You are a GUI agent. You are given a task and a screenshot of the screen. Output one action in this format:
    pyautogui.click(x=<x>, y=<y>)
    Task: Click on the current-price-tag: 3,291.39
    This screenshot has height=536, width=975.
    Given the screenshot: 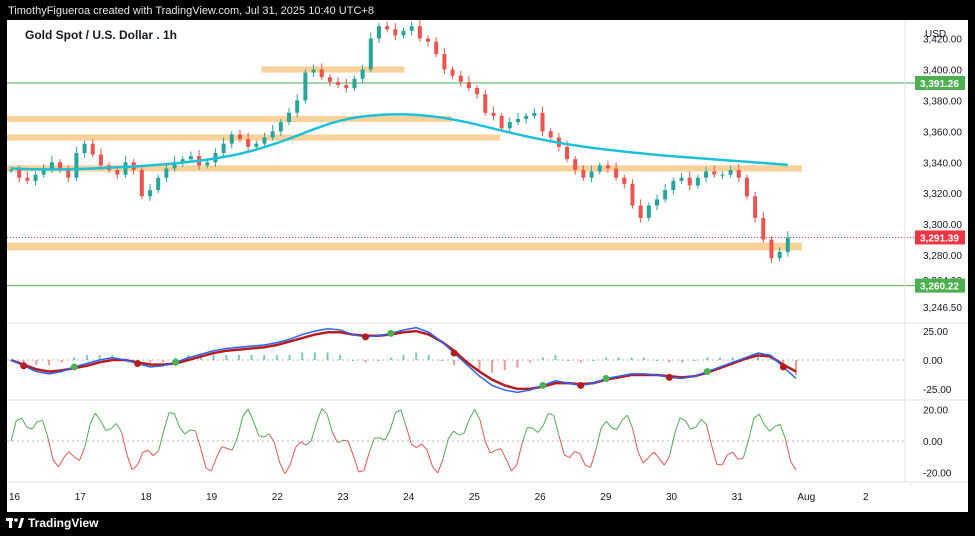 What is the action you would take?
    pyautogui.click(x=939, y=238)
    